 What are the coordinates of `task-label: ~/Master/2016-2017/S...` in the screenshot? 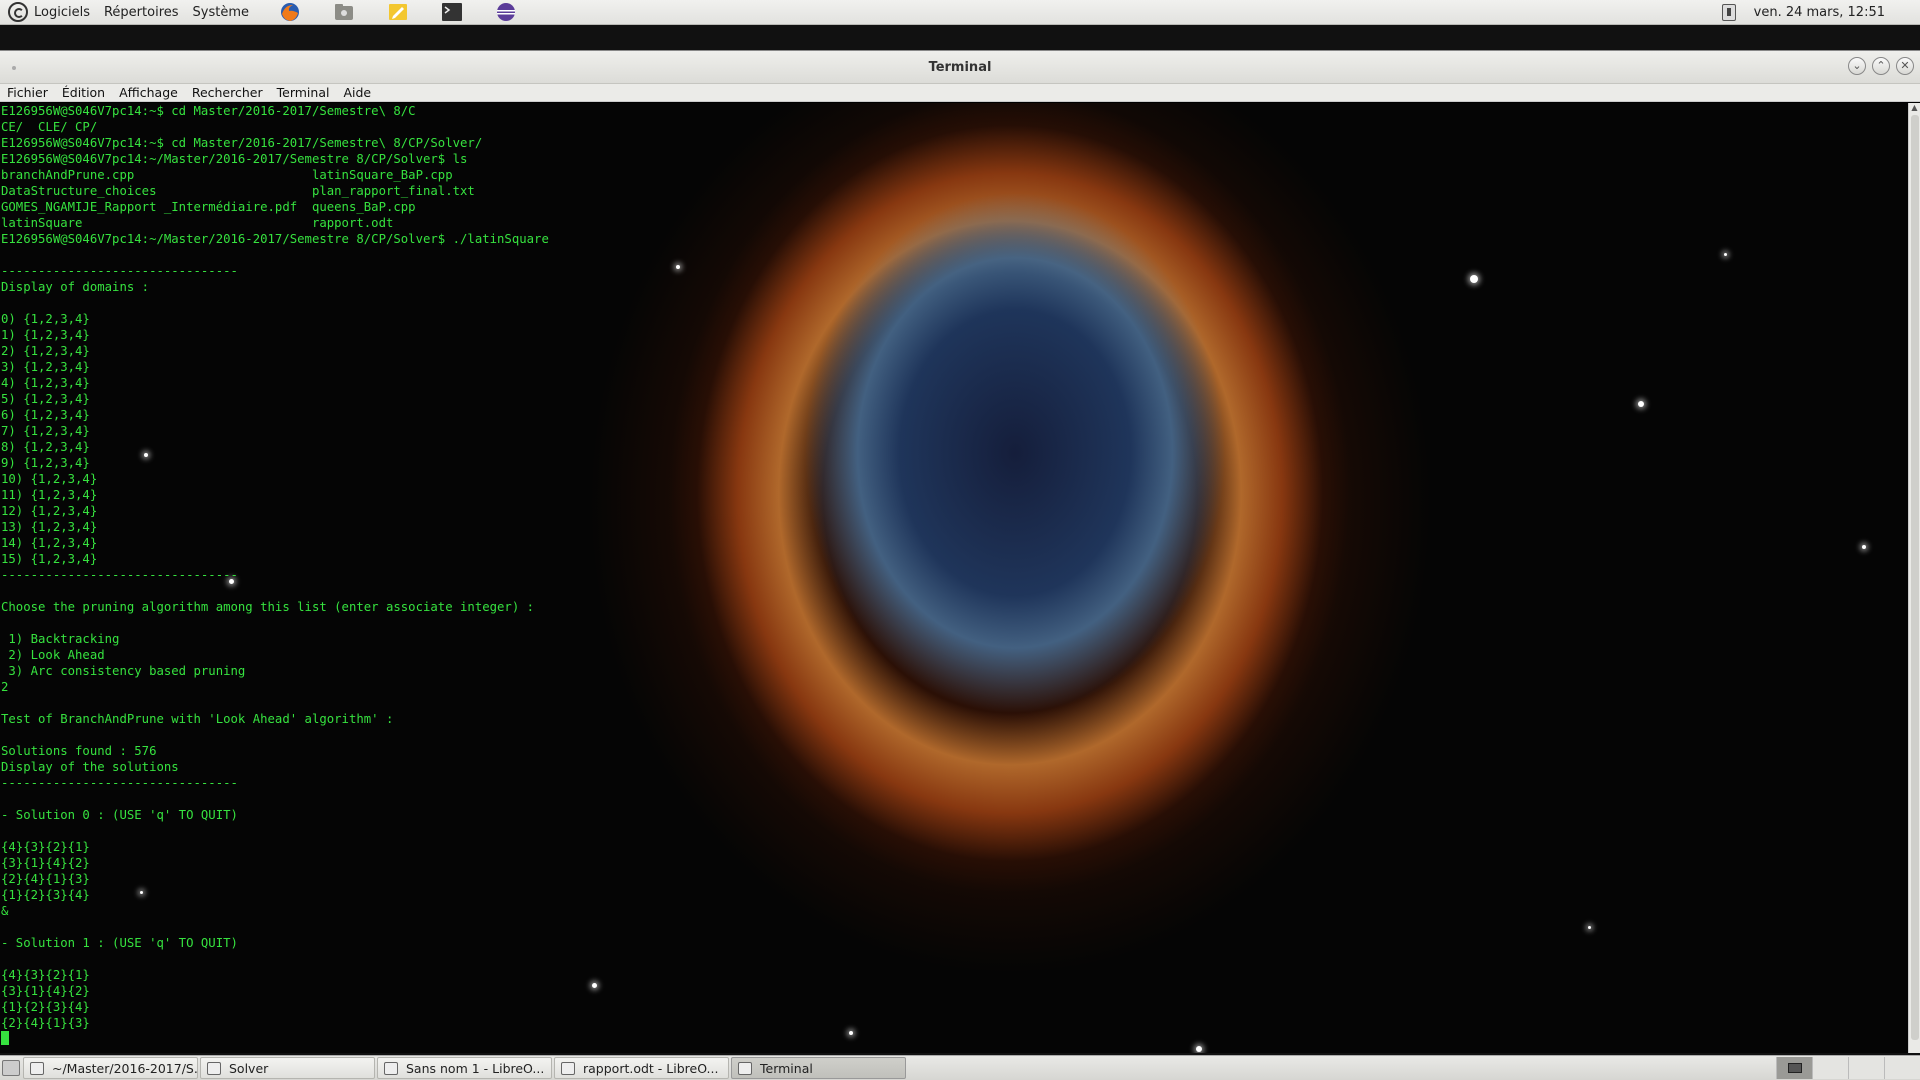 It's located at (125, 1068).